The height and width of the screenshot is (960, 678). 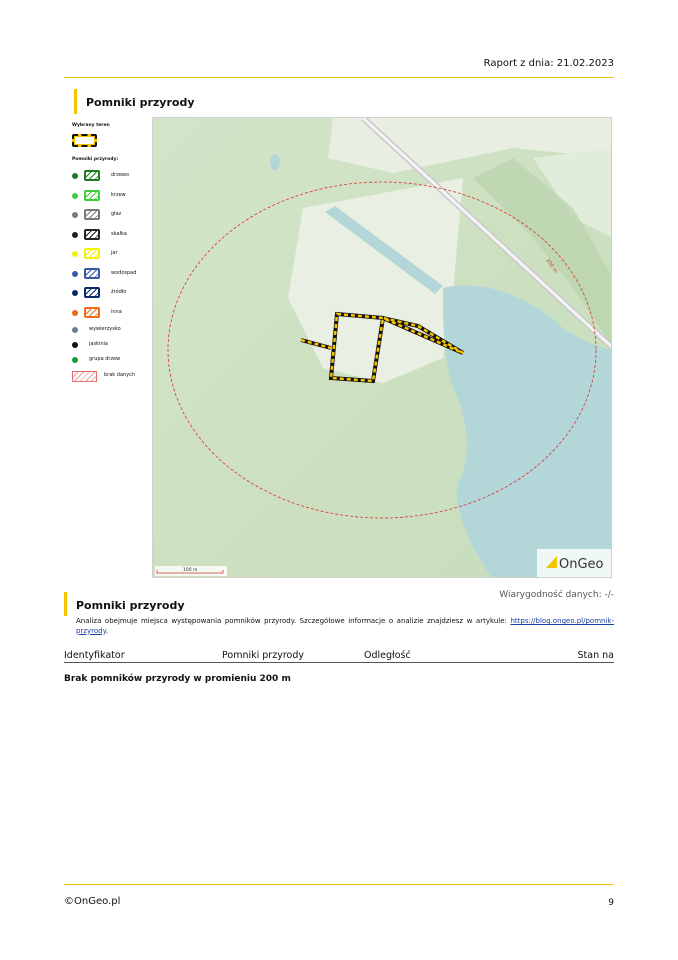 I want to click on pond, so click(x=275, y=162).